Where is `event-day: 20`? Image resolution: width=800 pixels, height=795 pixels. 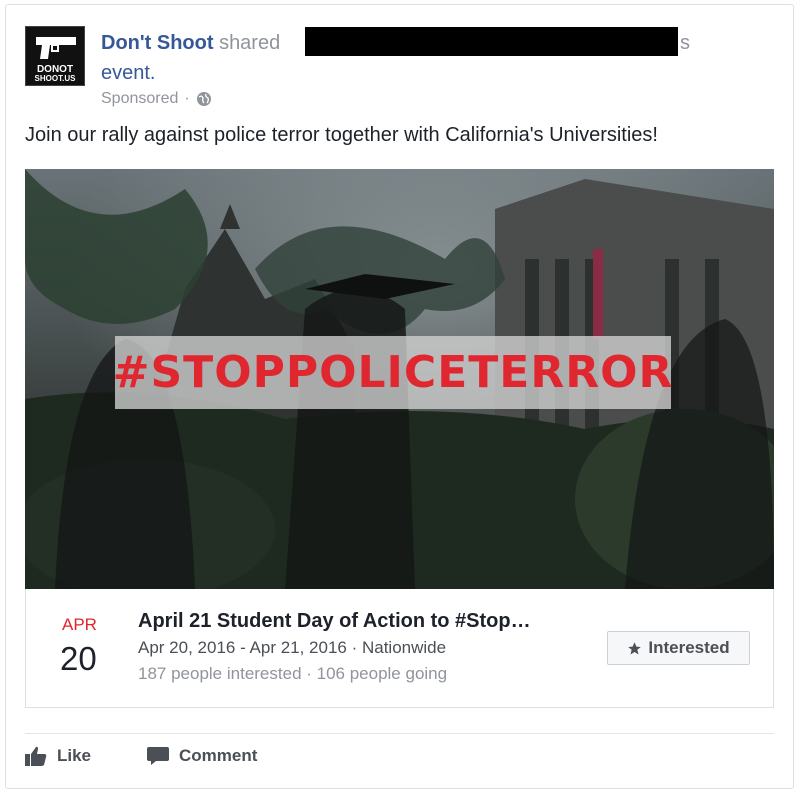 event-day: 20 is located at coordinates (78, 658).